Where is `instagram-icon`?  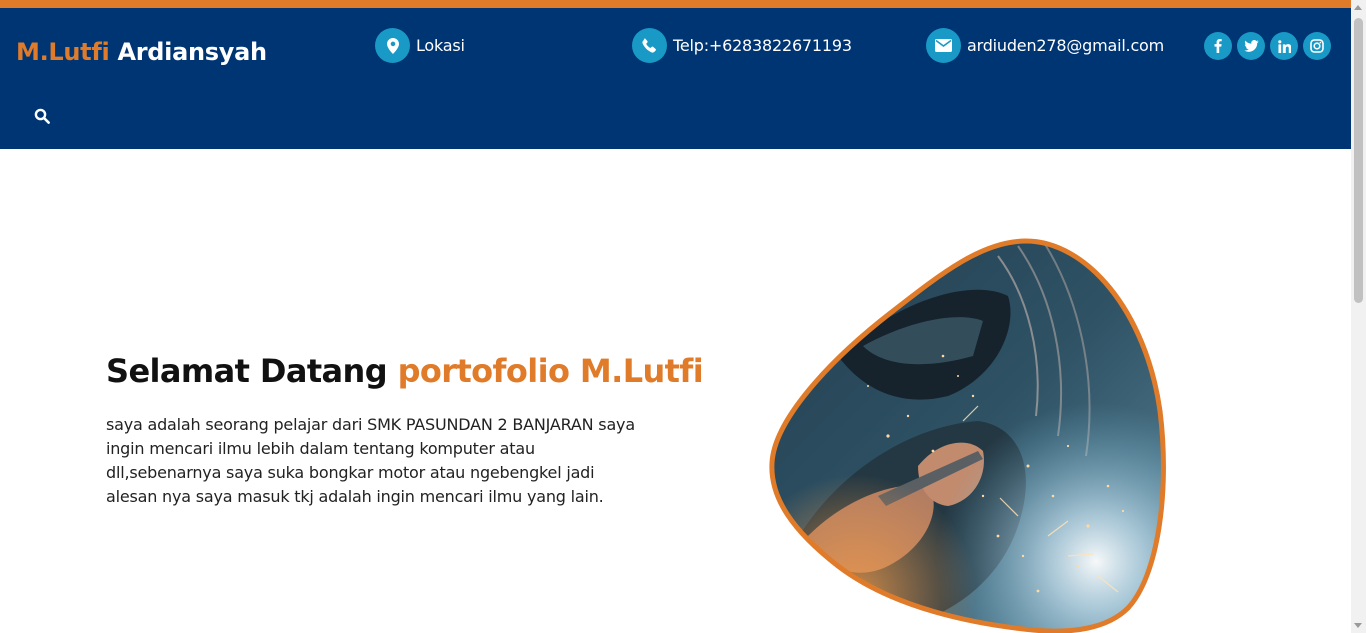 instagram-icon is located at coordinates (1317, 46).